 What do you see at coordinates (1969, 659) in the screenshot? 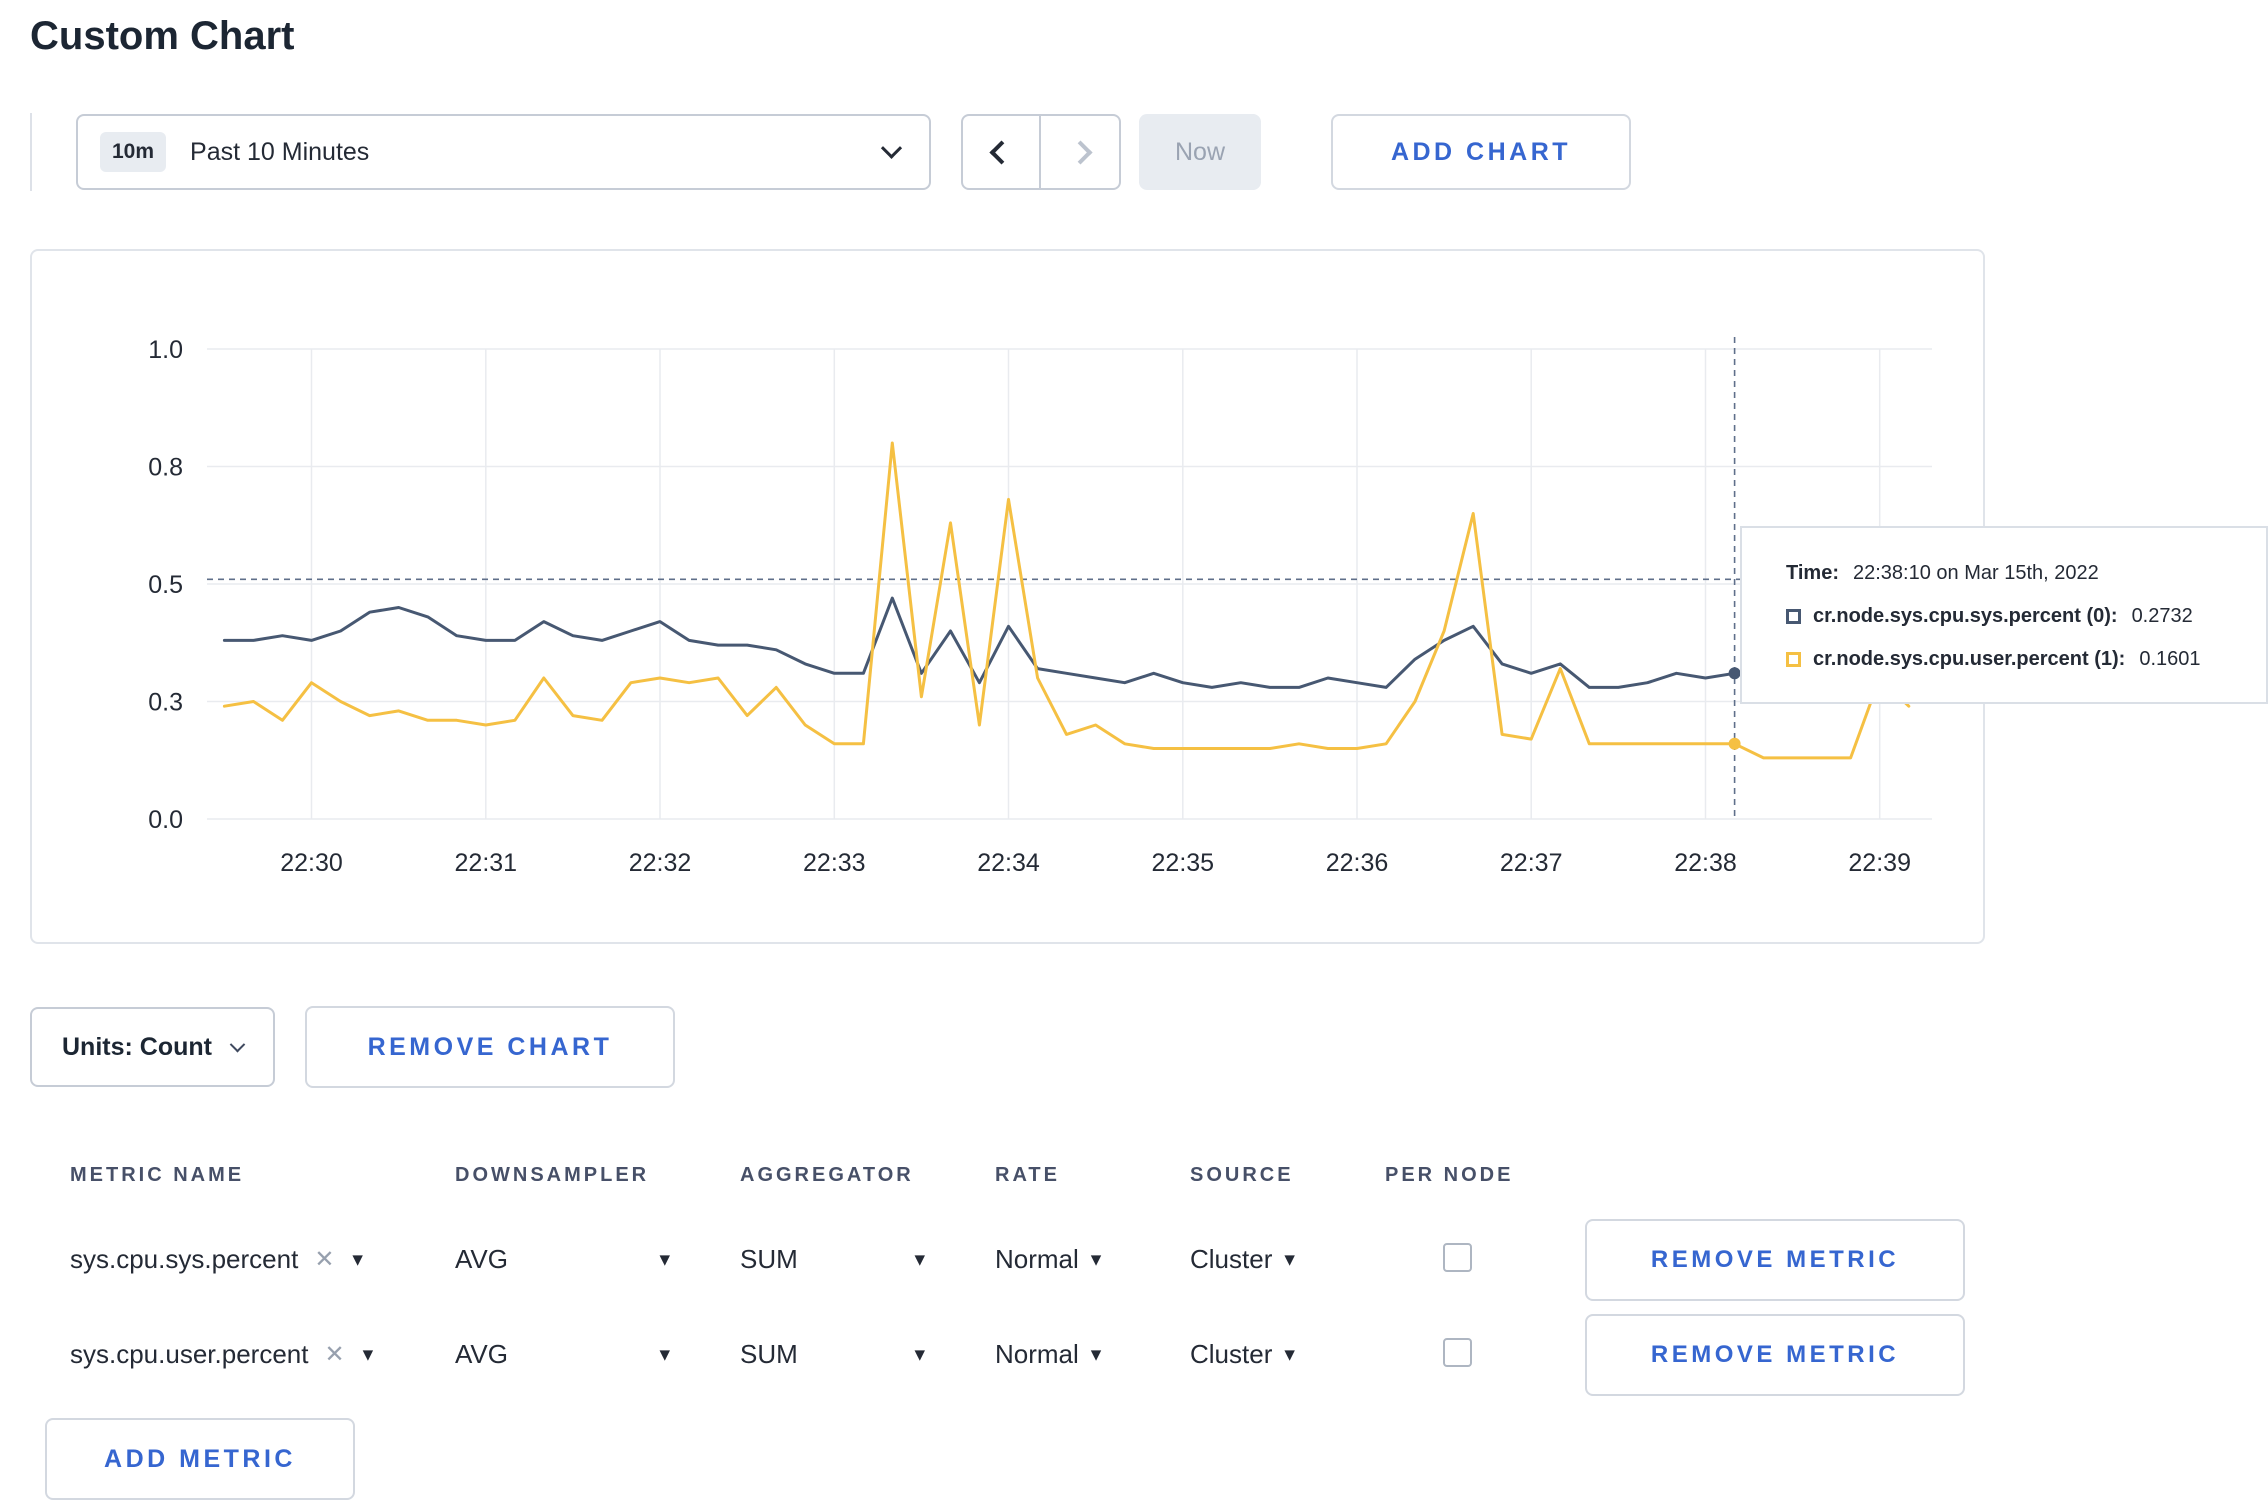
I see `tooltip-series-label: cr.node.sys.cpu.user.percent (1):` at bounding box center [1969, 659].